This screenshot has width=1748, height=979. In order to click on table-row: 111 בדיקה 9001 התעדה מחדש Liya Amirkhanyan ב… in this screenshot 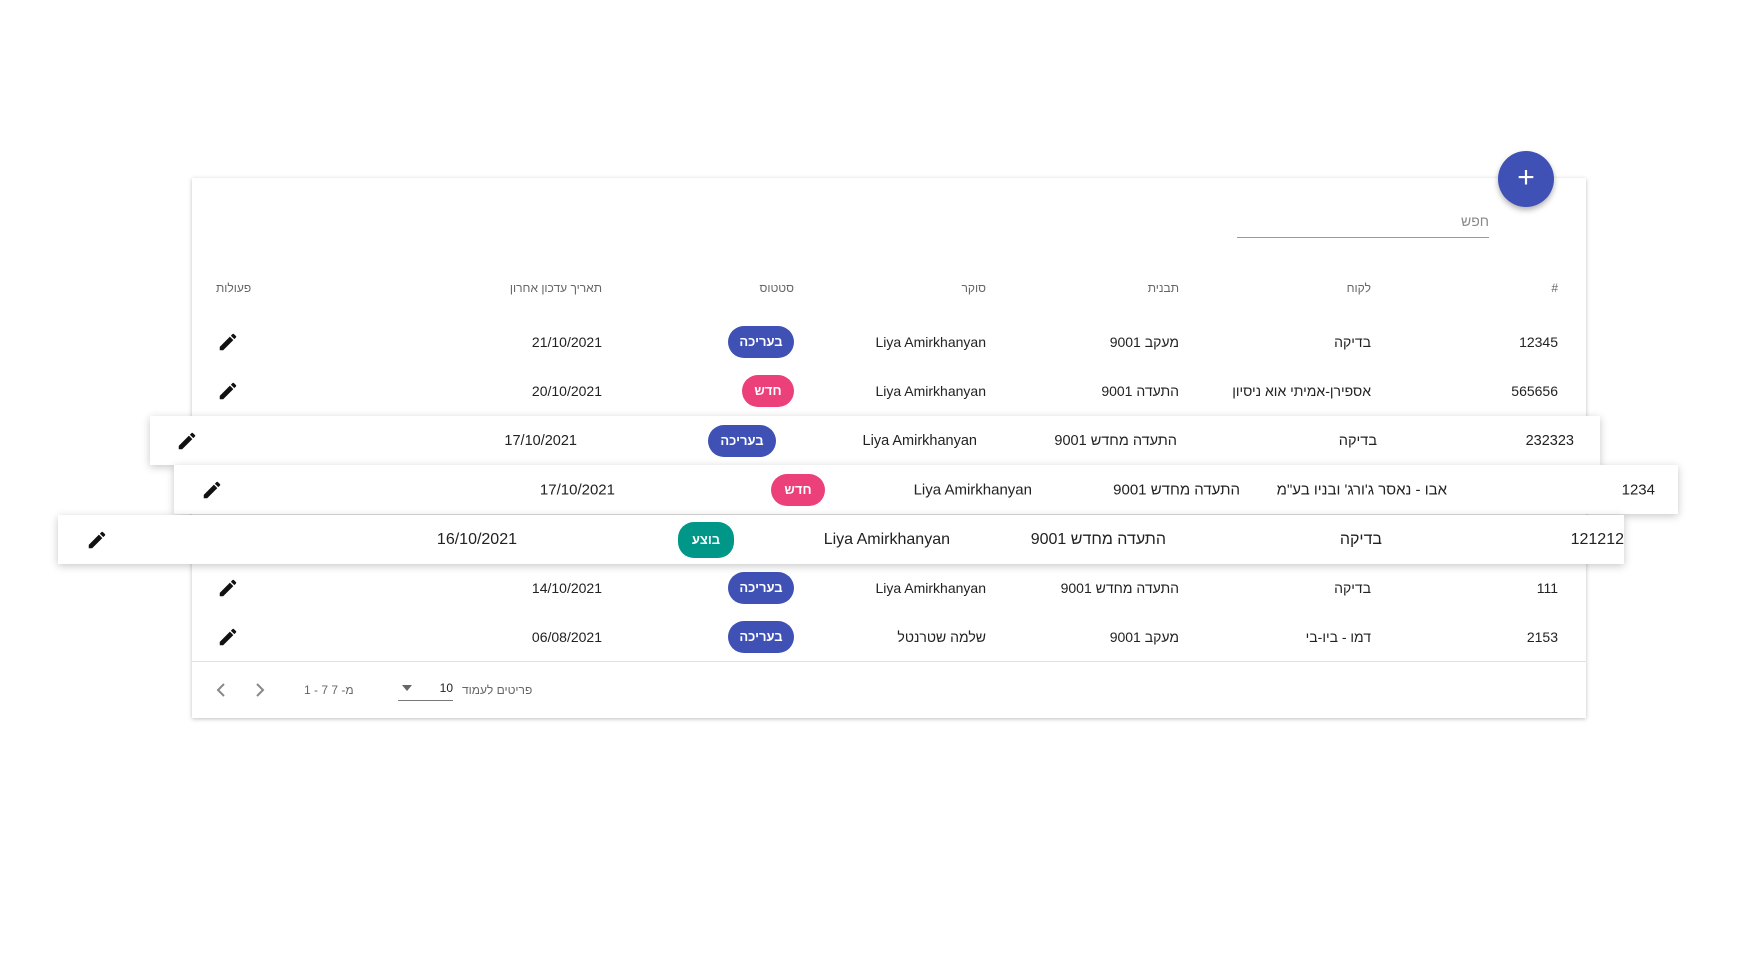, I will do `click(889, 587)`.